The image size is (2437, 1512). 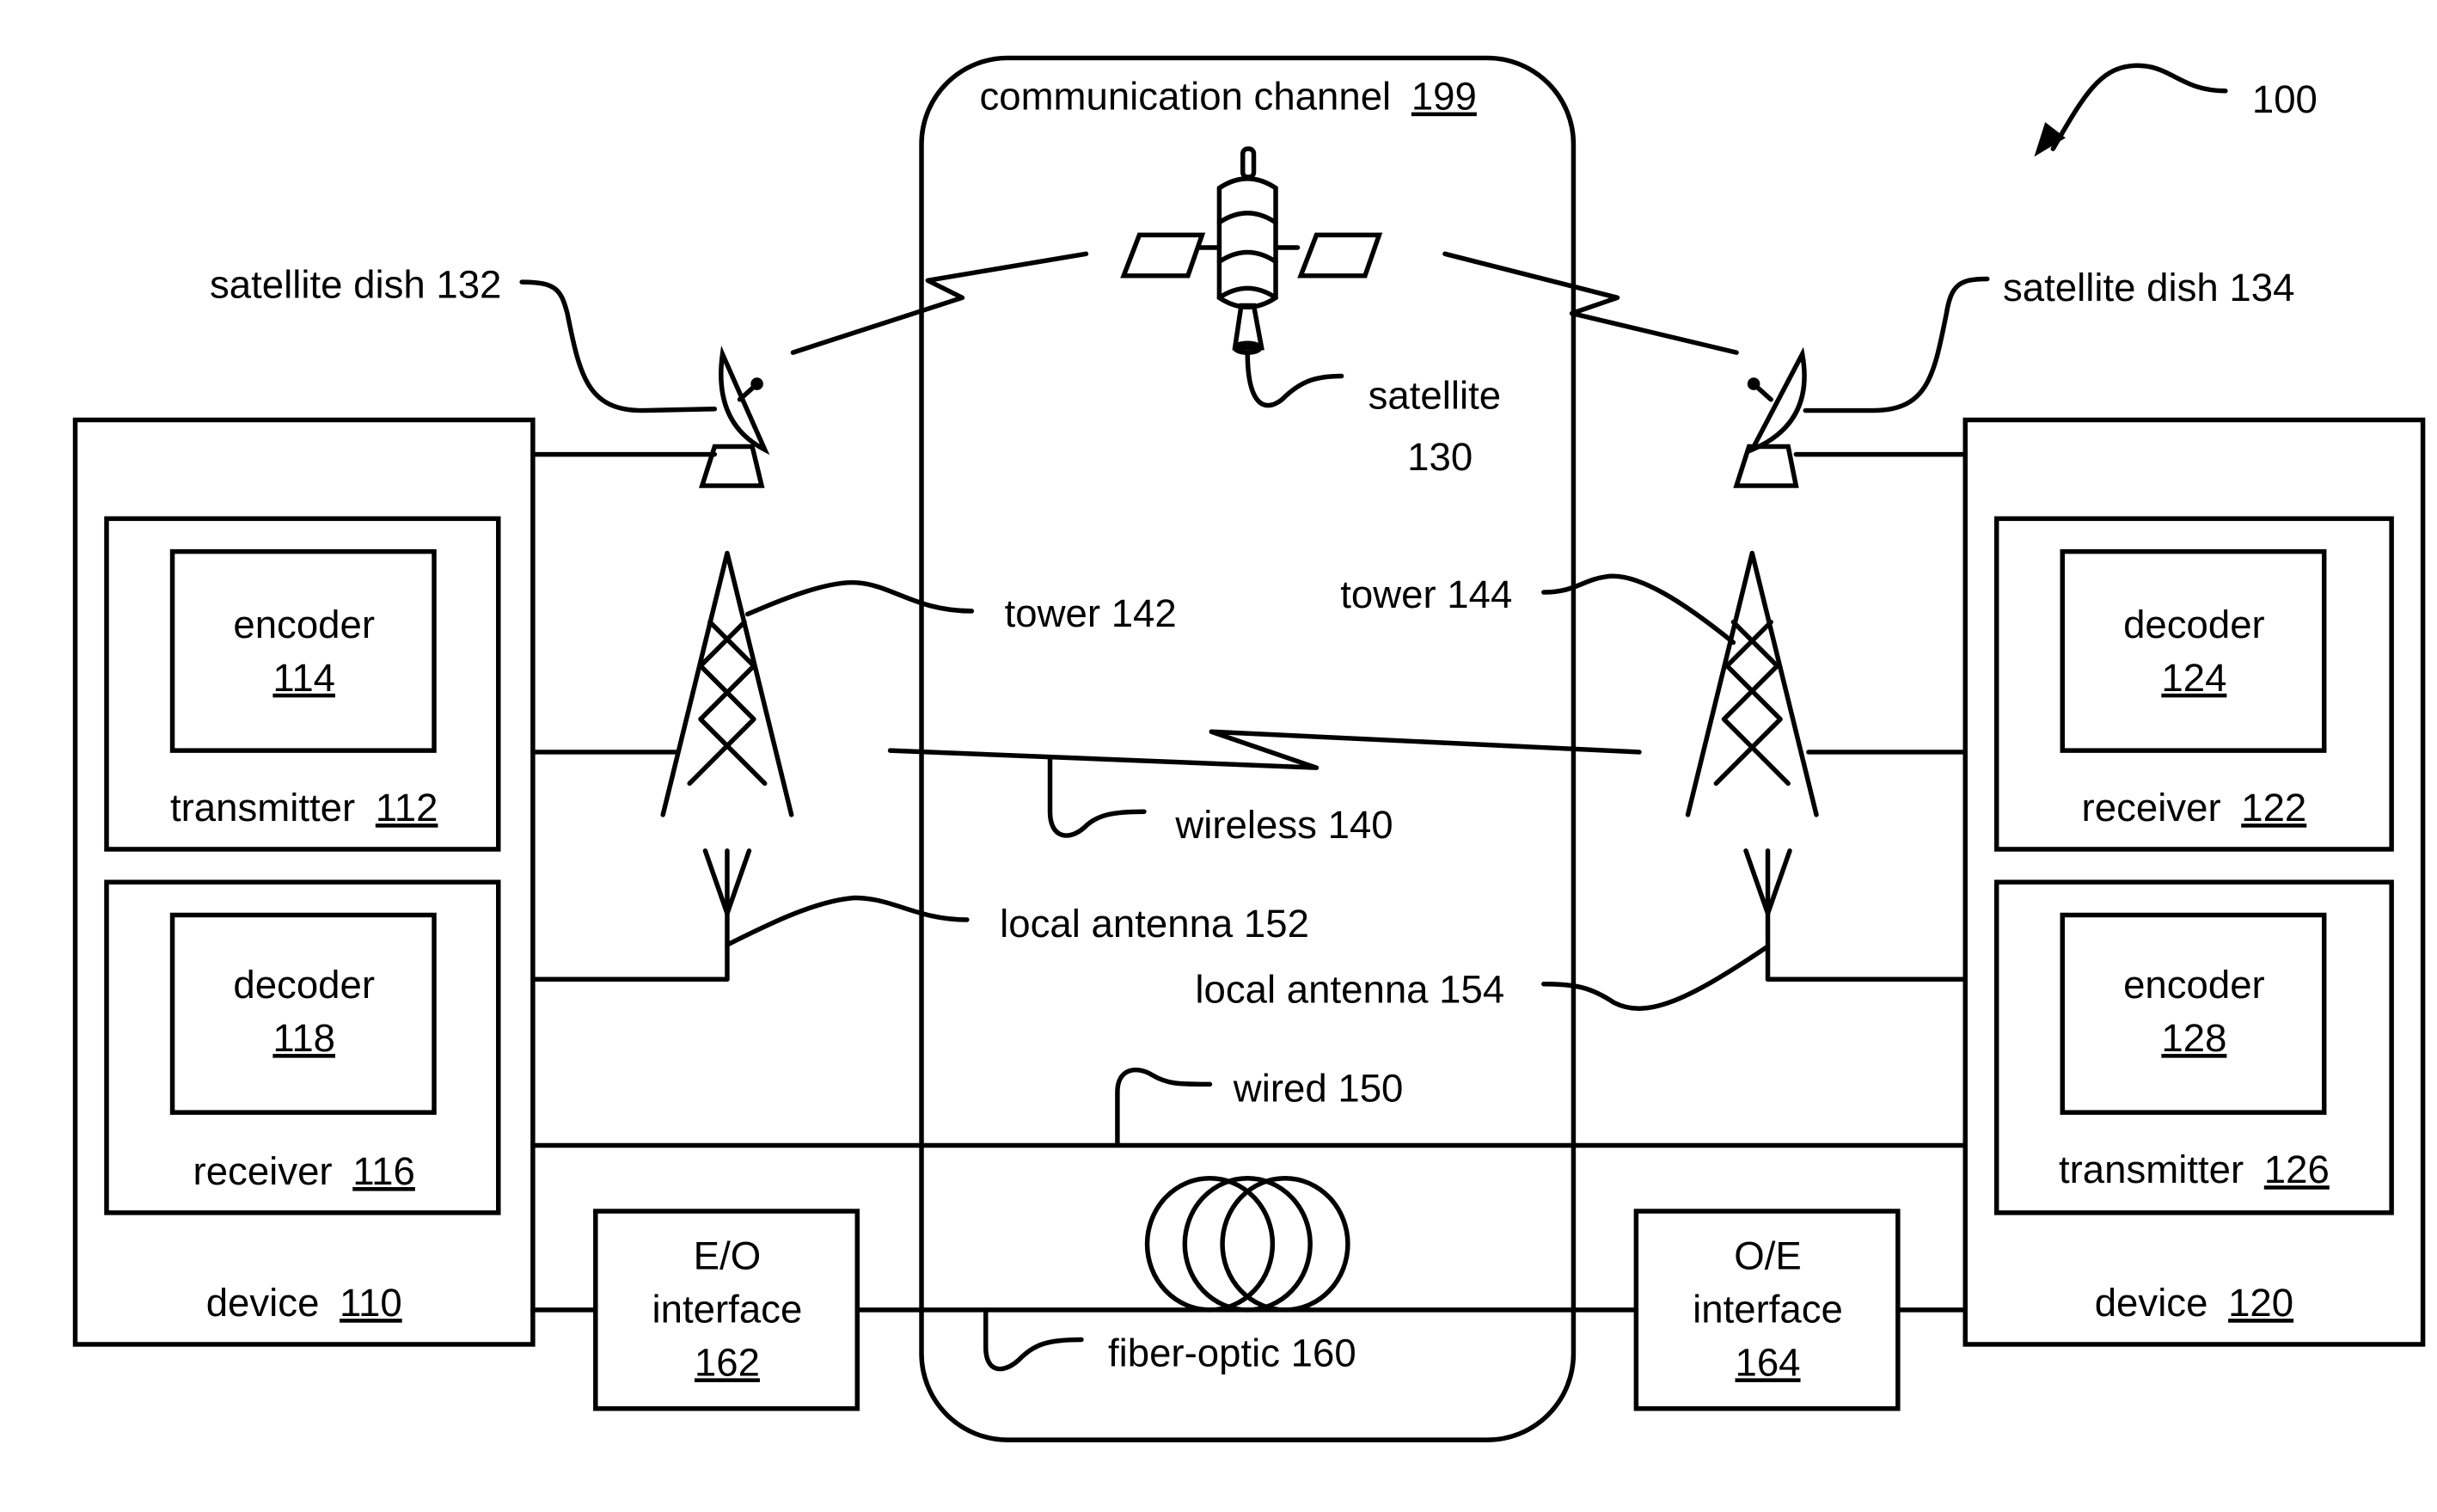 I want to click on local-antenna-right-leader, so click(x=1656, y=978).